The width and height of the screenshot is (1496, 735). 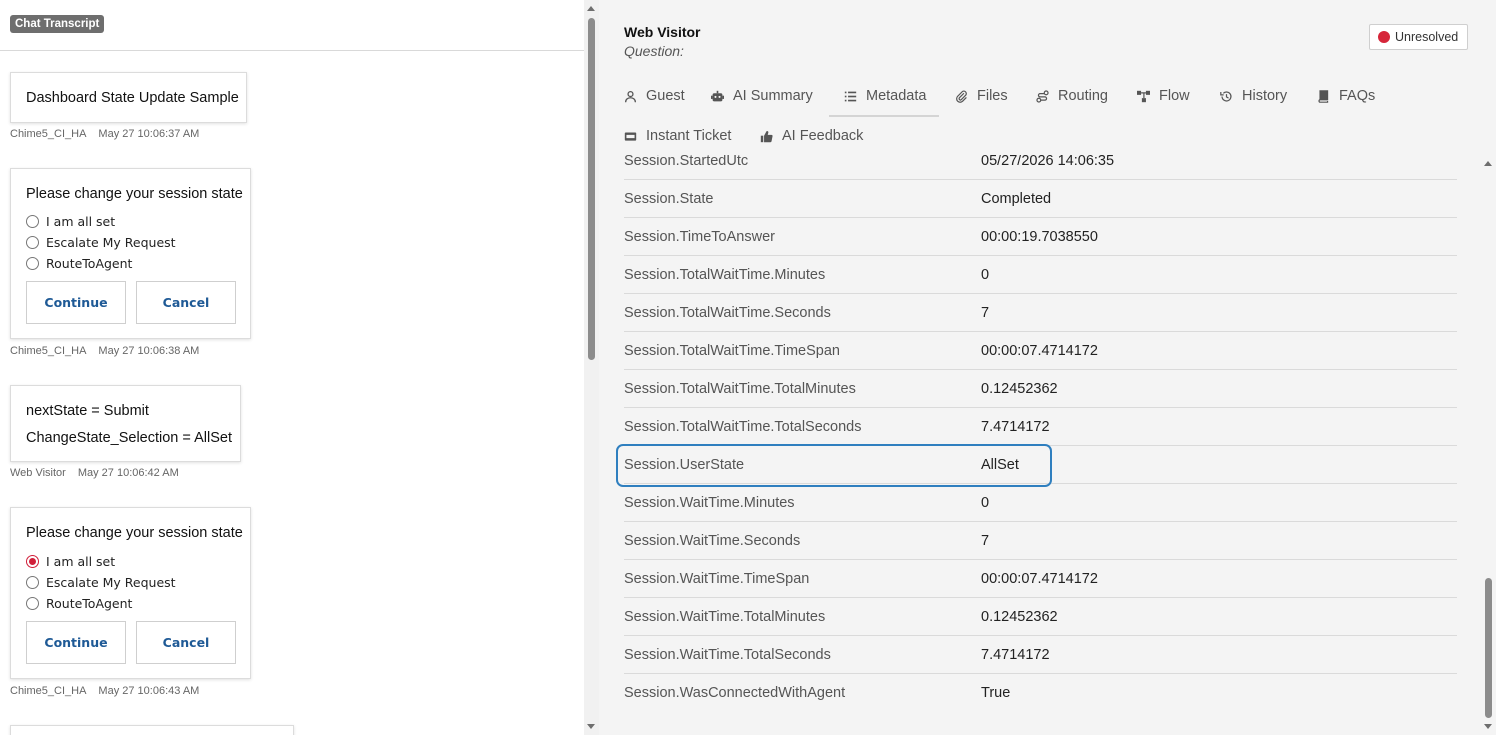 I want to click on metadata-key: Session.State, so click(x=669, y=199).